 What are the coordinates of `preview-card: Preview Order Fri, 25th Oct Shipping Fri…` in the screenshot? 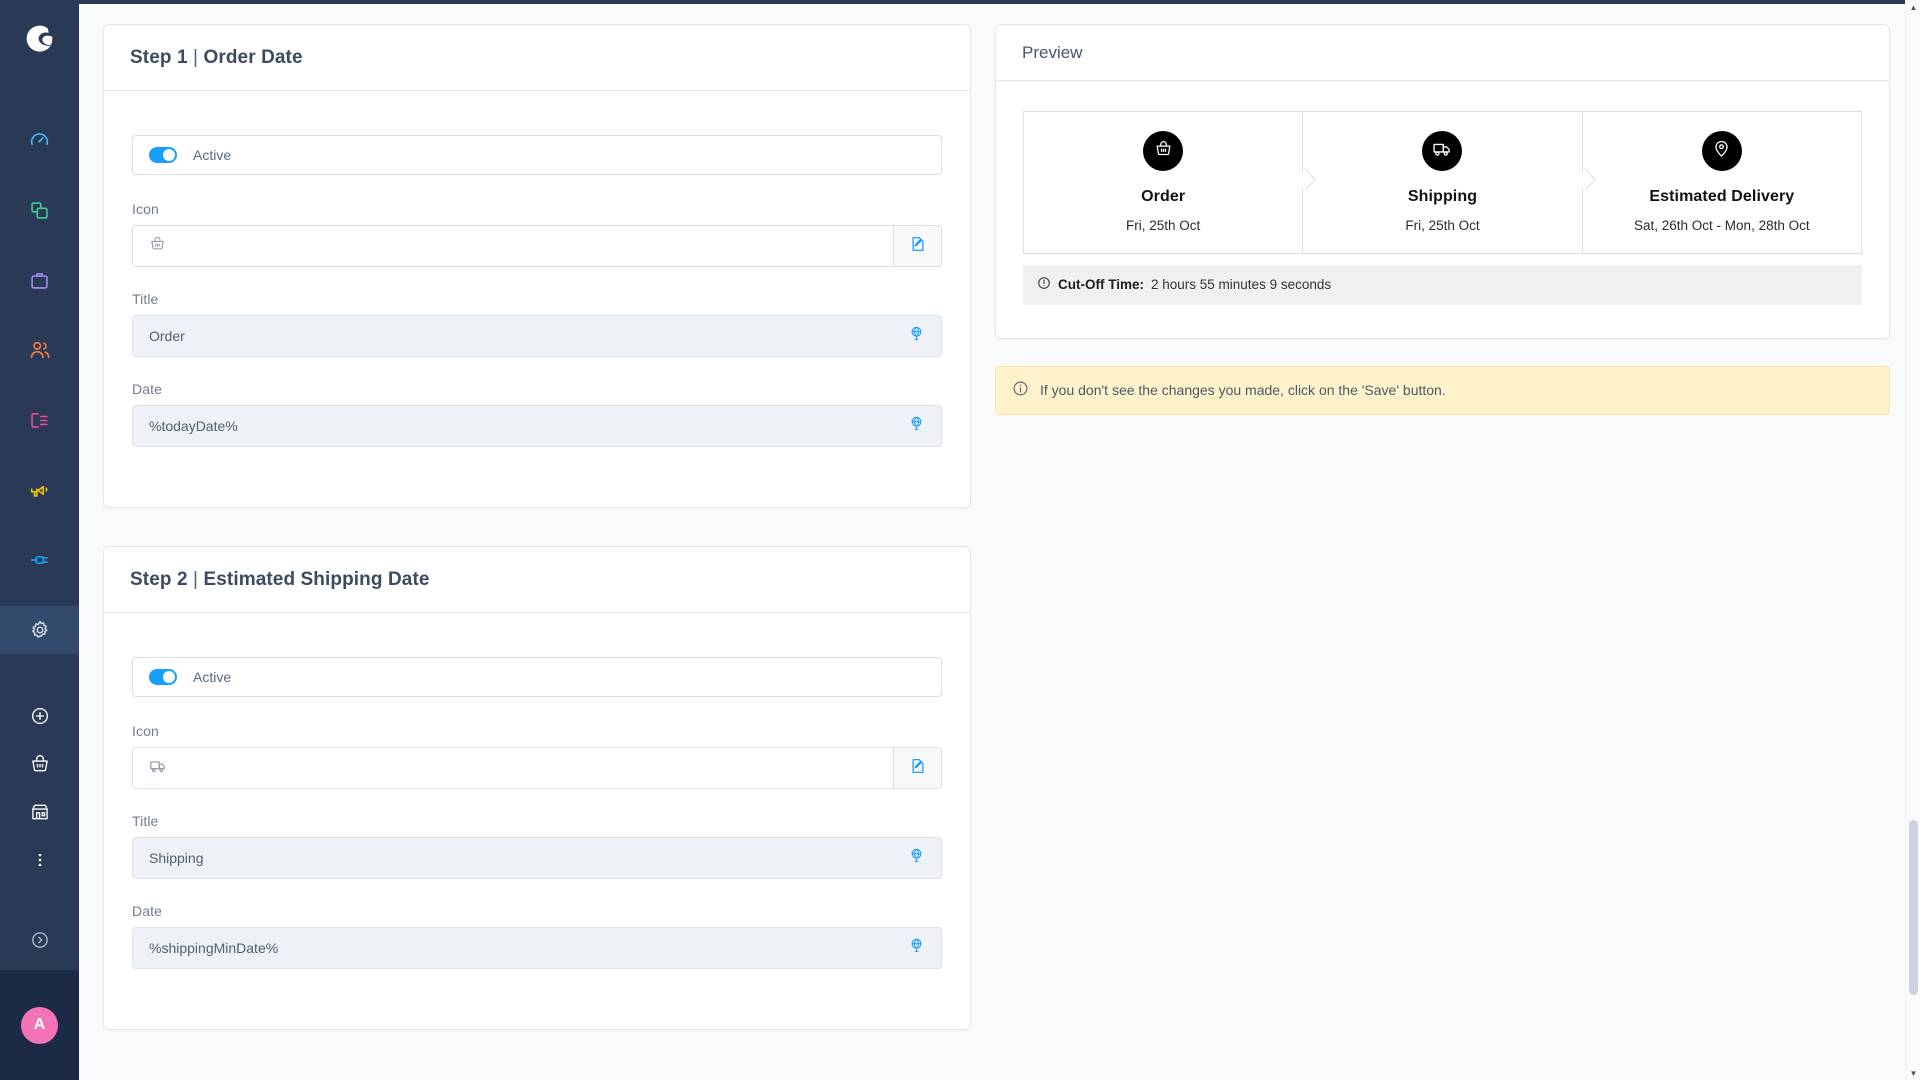 It's located at (1442, 181).